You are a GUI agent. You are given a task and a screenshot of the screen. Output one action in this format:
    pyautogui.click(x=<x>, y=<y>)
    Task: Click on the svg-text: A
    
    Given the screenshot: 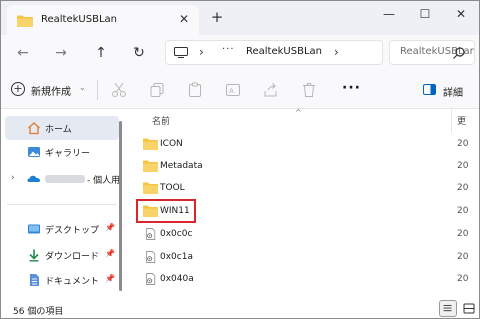 What is the action you would take?
    pyautogui.click(x=231, y=91)
    